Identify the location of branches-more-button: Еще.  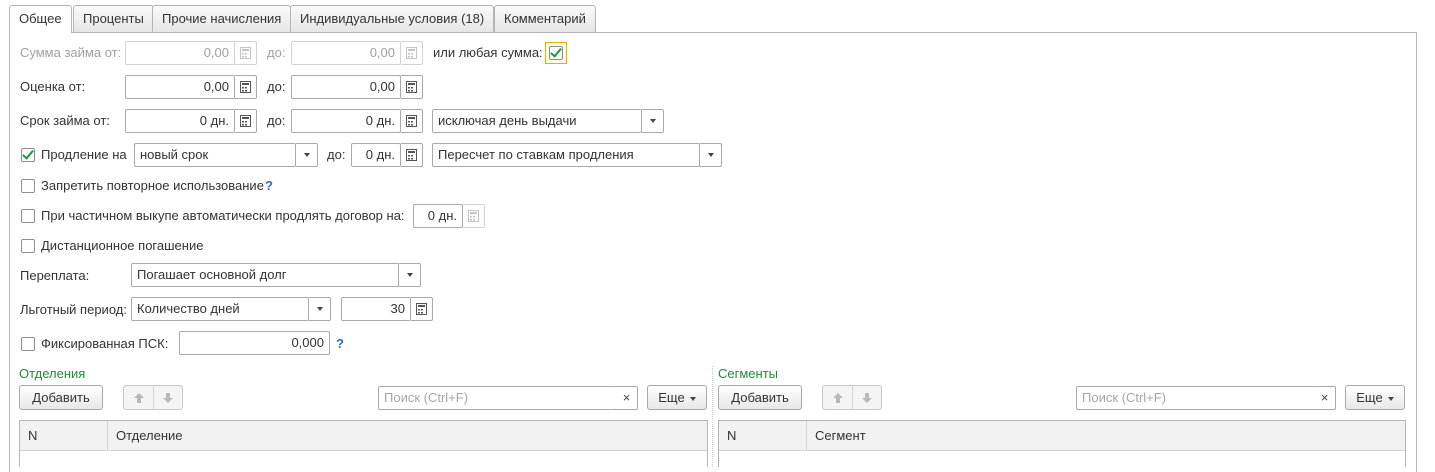
(677, 397).